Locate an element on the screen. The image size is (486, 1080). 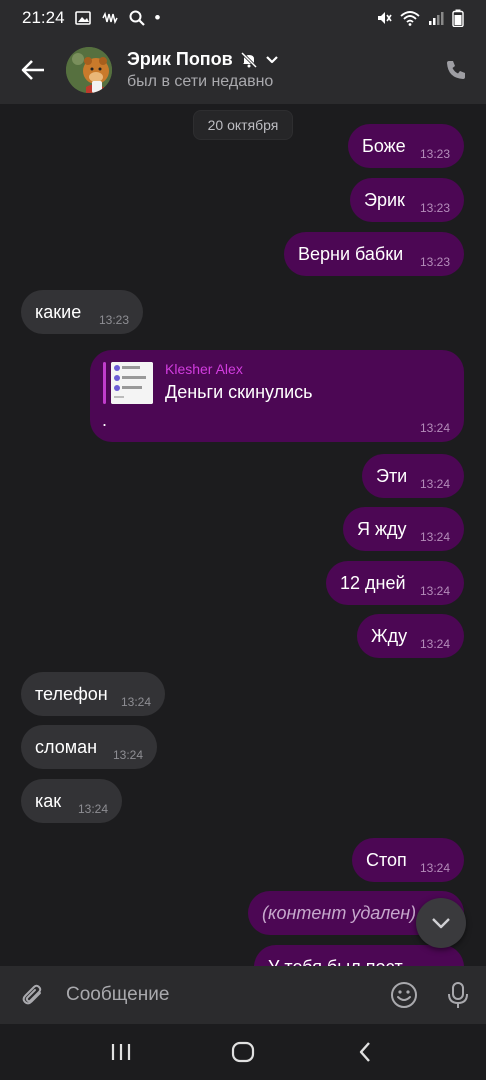
voice-message-button is located at coordinates (458, 995).